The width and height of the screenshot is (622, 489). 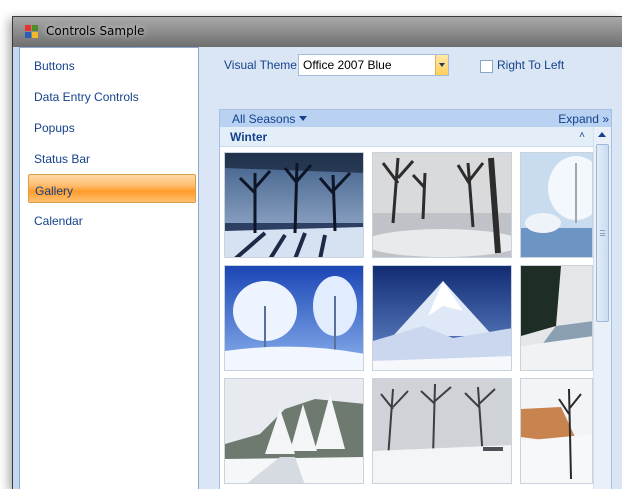 I want to click on visual-theme-value: Office 2007 Blue, so click(x=347, y=65).